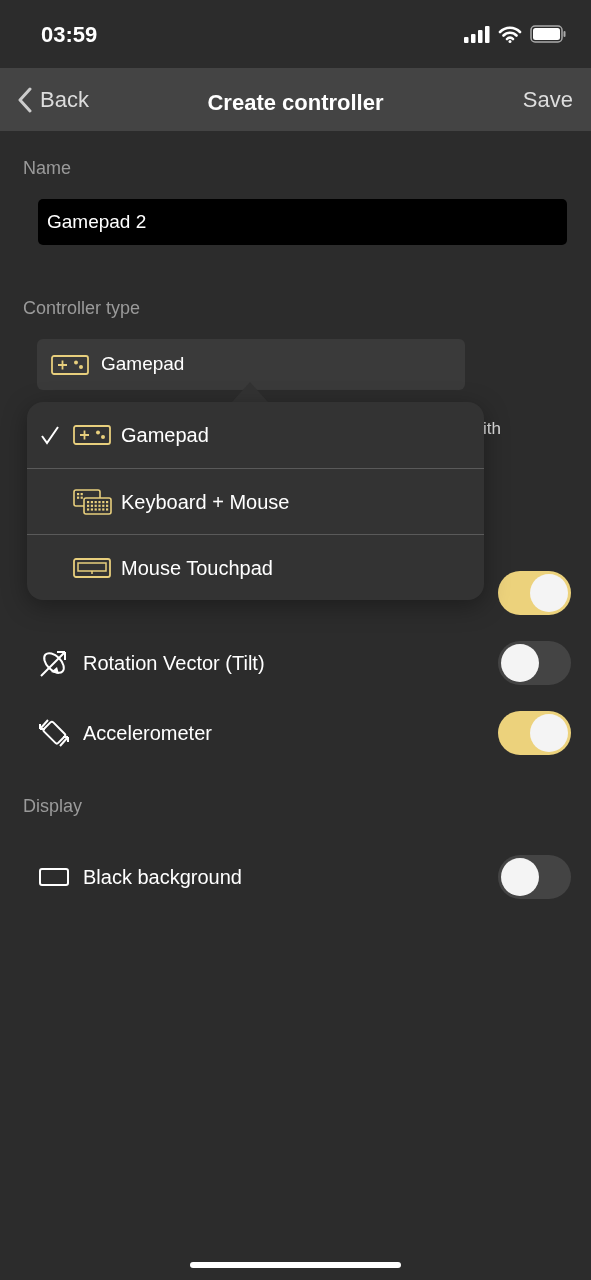 The image size is (591, 1280). What do you see at coordinates (162, 877) in the screenshot?
I see `toggle-label: Black background` at bounding box center [162, 877].